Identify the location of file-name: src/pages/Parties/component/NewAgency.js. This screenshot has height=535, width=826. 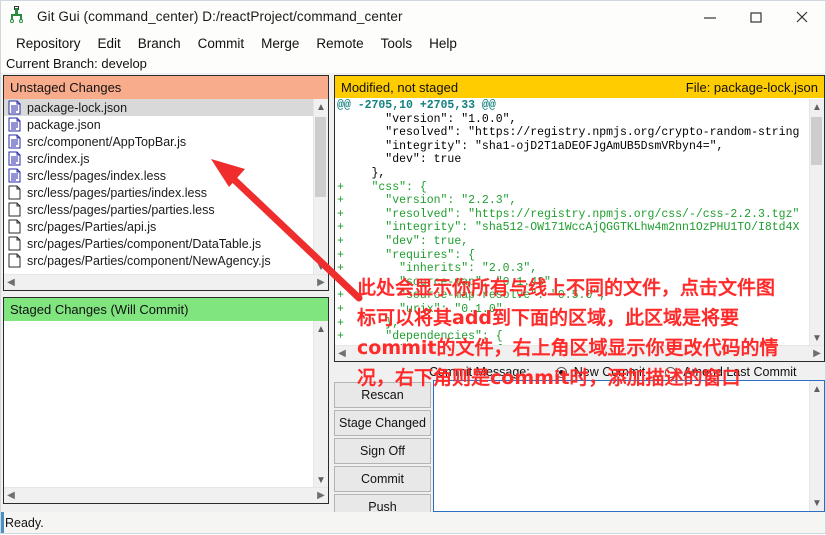
(149, 260).